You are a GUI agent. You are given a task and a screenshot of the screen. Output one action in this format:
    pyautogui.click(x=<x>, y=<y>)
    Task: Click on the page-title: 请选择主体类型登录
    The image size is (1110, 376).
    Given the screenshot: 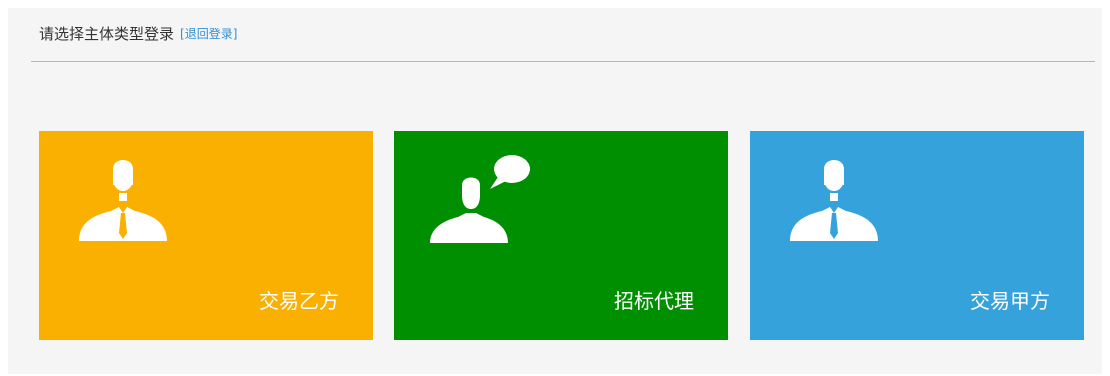 What is the action you would take?
    pyautogui.click(x=107, y=33)
    